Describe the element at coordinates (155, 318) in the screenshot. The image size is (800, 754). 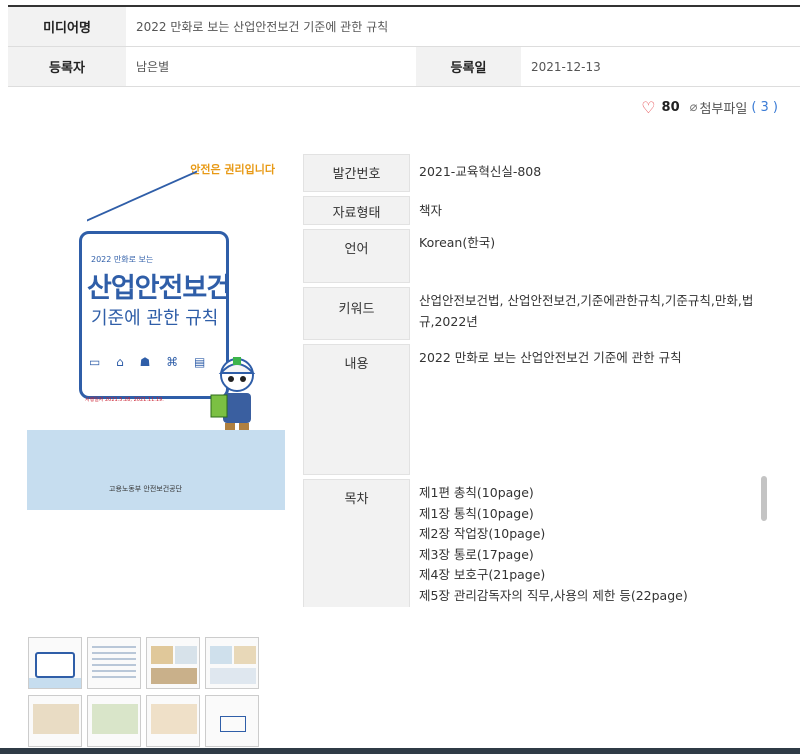
I see `cover-title-2: 기준에 관한 규칙` at that location.